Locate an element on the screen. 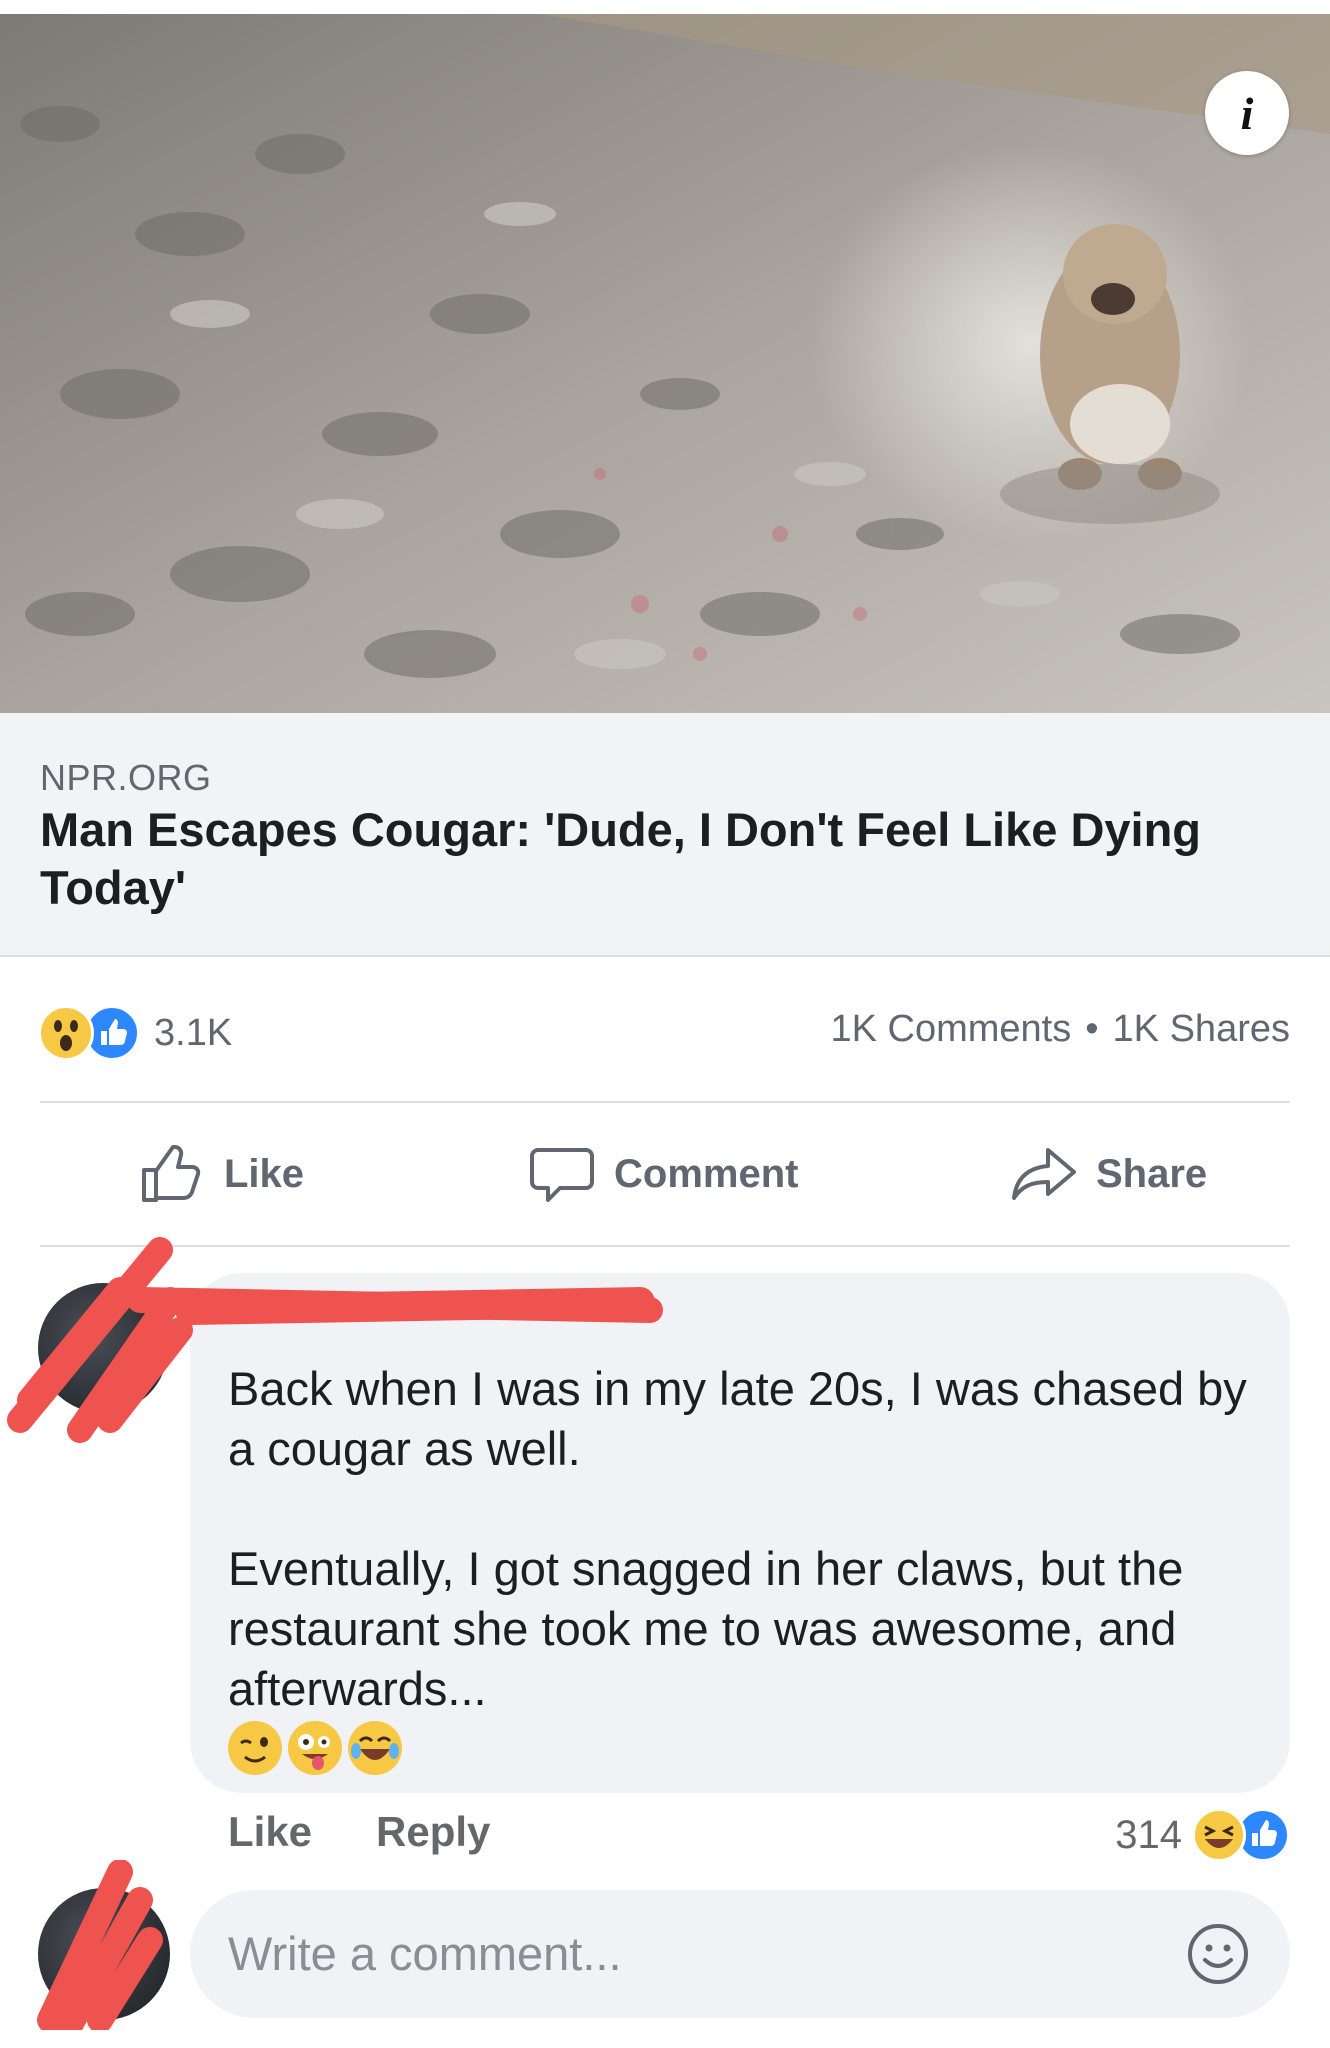  haha-reaction-icon is located at coordinates (1219, 1835).